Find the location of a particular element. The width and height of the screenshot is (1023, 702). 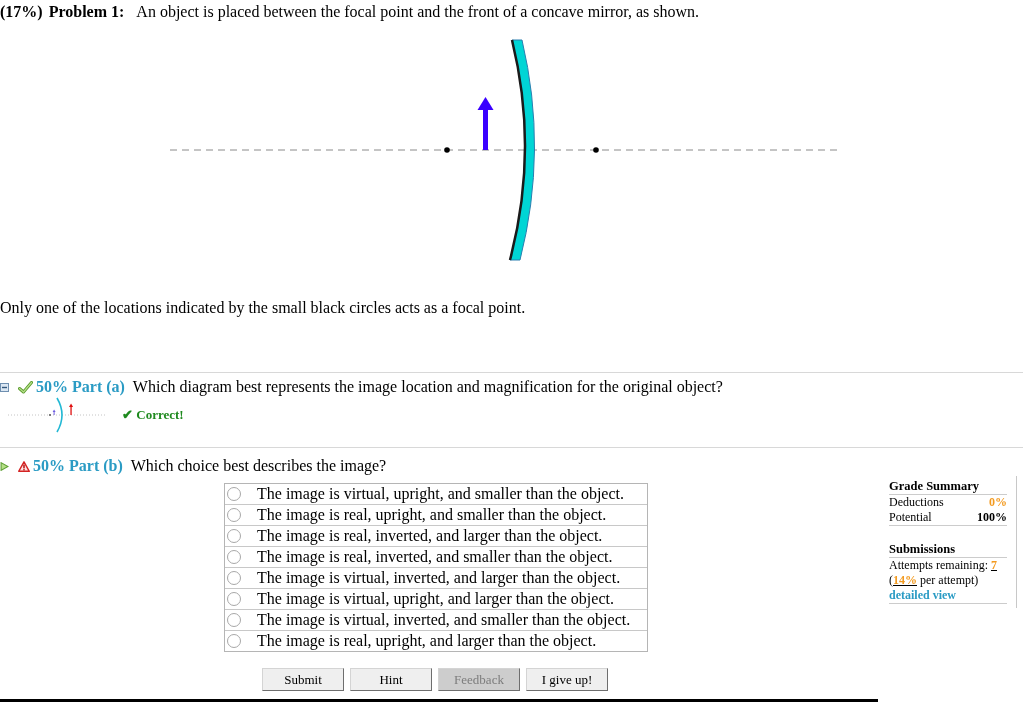

grade-label: Deductions is located at coordinates (916, 502).